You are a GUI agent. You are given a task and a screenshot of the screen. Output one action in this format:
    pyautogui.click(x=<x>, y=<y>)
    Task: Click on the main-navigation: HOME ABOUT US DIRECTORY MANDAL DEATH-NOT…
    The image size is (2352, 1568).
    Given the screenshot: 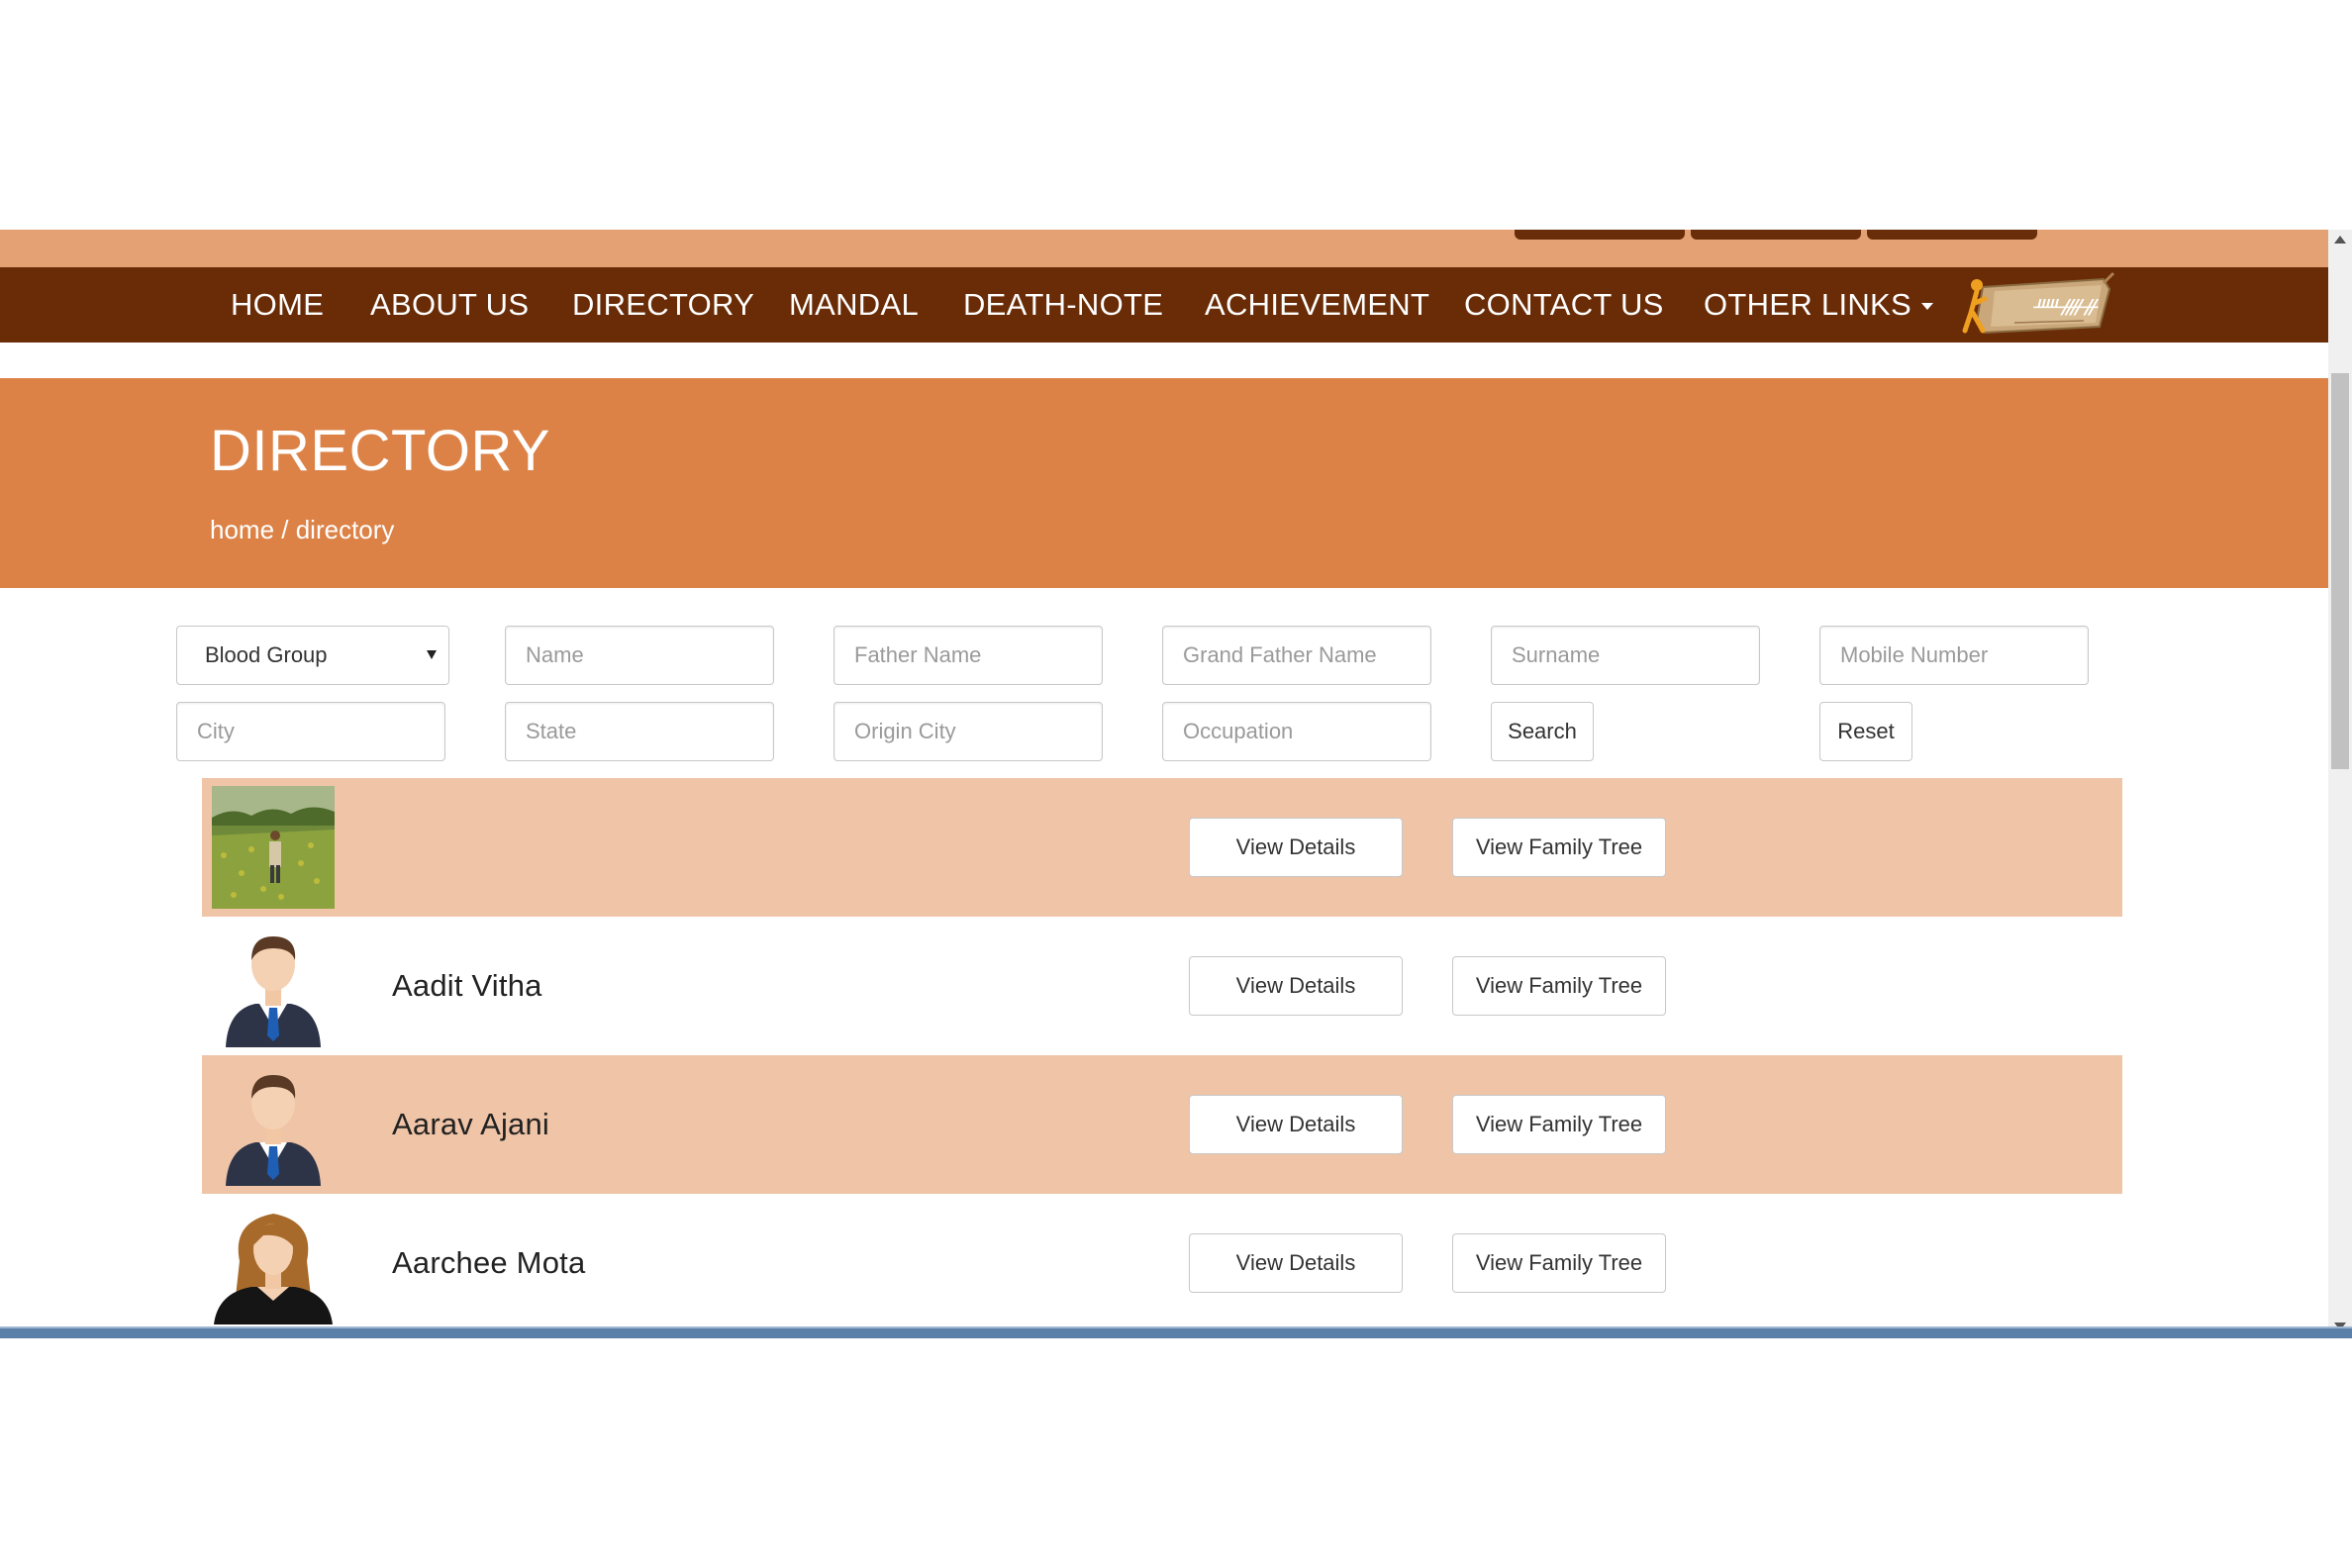 What is the action you would take?
    pyautogui.click(x=1164, y=305)
    